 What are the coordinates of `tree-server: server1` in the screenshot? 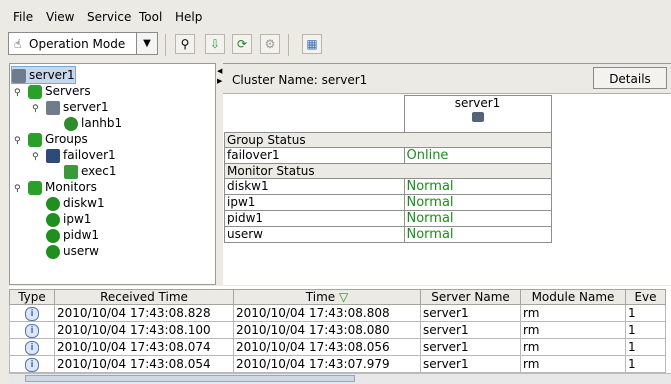 It's located at (77, 107).